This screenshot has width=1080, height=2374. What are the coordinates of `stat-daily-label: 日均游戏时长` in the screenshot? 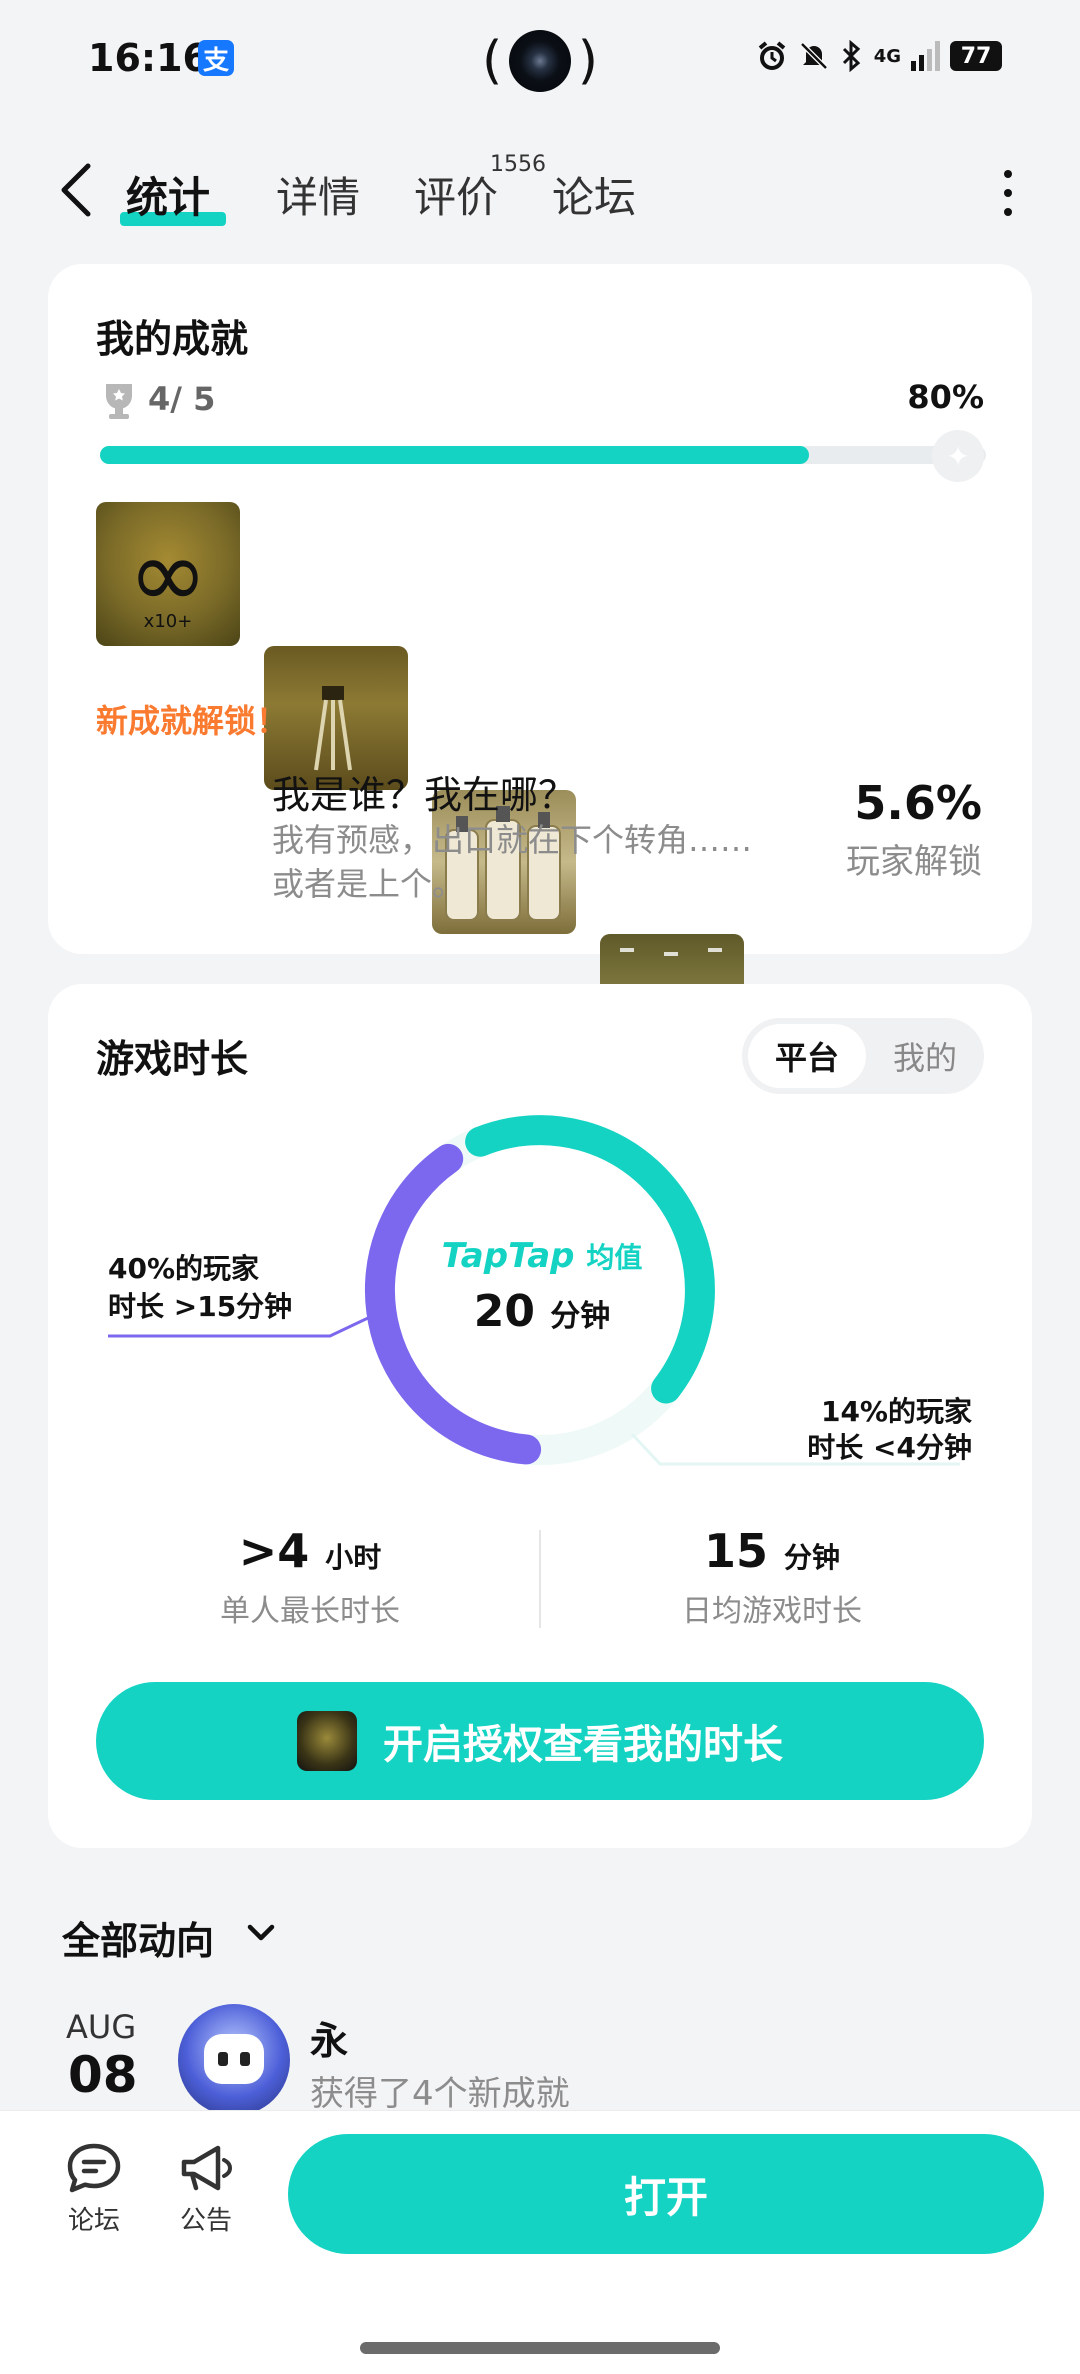 It's located at (772, 1611).